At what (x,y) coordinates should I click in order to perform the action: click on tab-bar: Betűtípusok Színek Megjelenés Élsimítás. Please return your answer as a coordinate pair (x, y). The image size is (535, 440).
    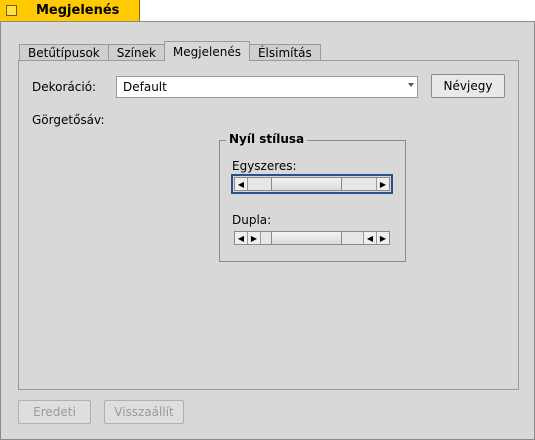
    Looking at the image, I should click on (170, 51).